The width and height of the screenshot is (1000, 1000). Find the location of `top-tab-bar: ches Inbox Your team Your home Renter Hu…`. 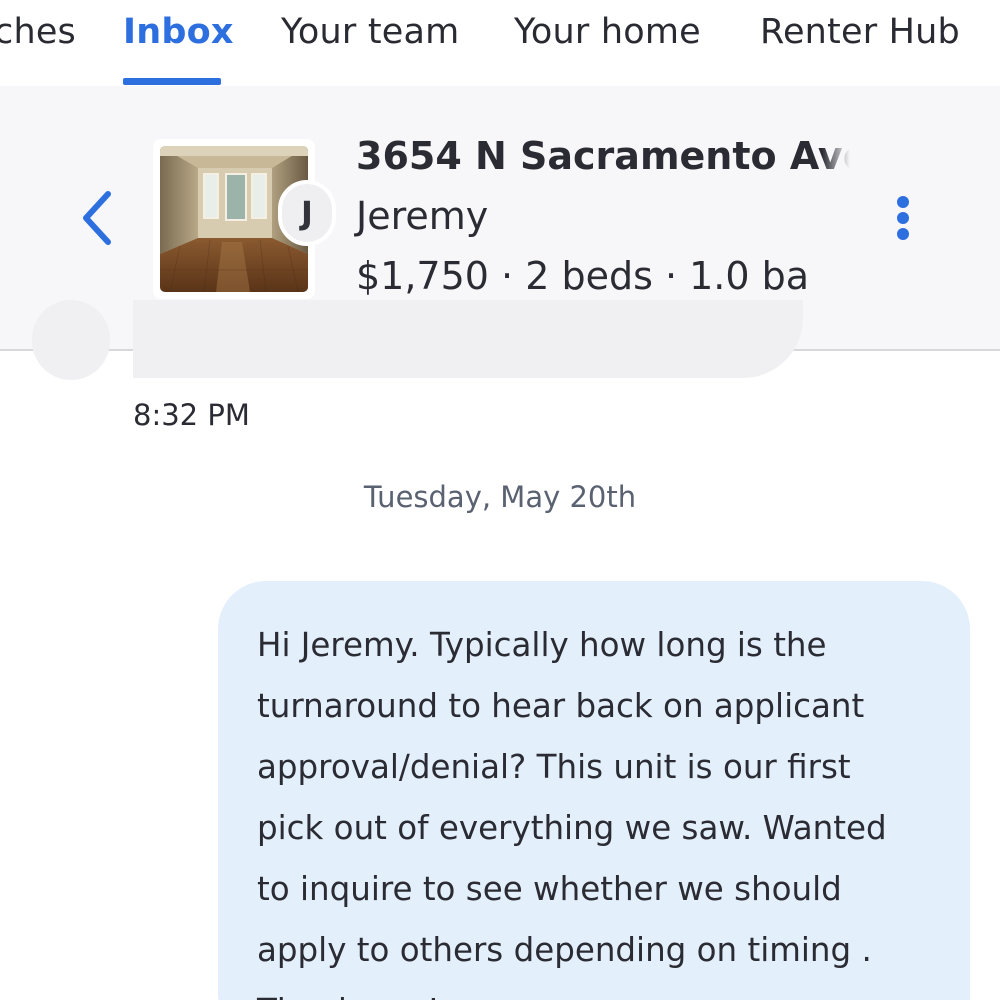

top-tab-bar: ches Inbox Your team Your home Renter Hu… is located at coordinates (500, 43).